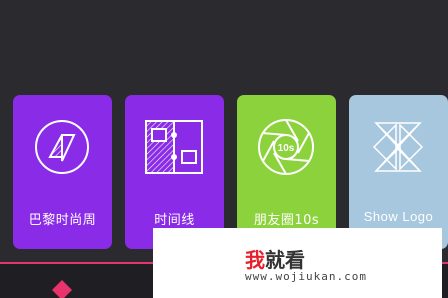 The height and width of the screenshot is (298, 448). I want to click on template-card-timeline: 时间线, so click(174, 172).